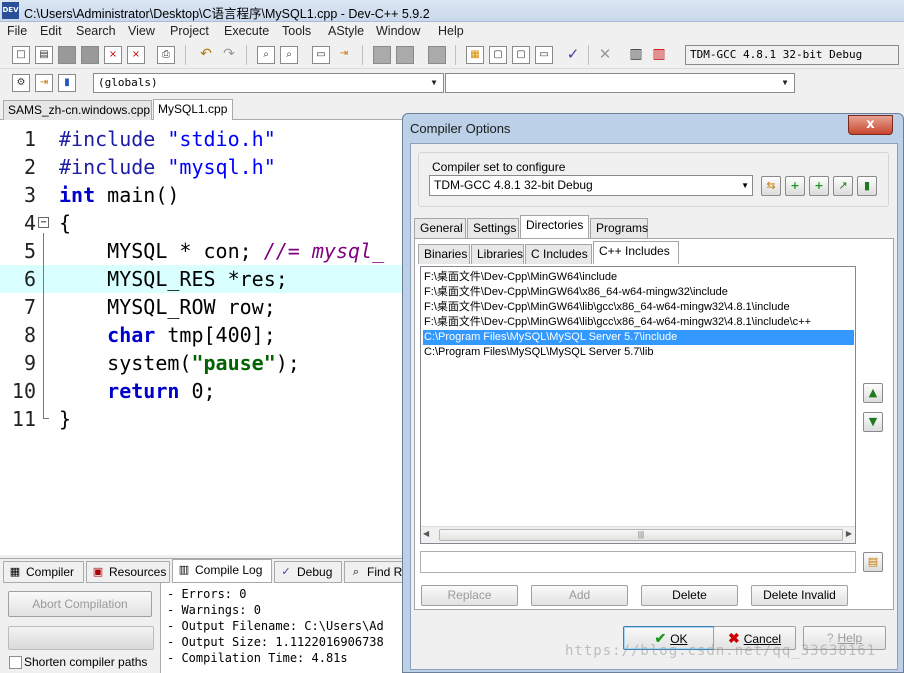 Image resolution: width=904 pixels, height=673 pixels. I want to click on add-set-folder-icon: +, so click(819, 186).